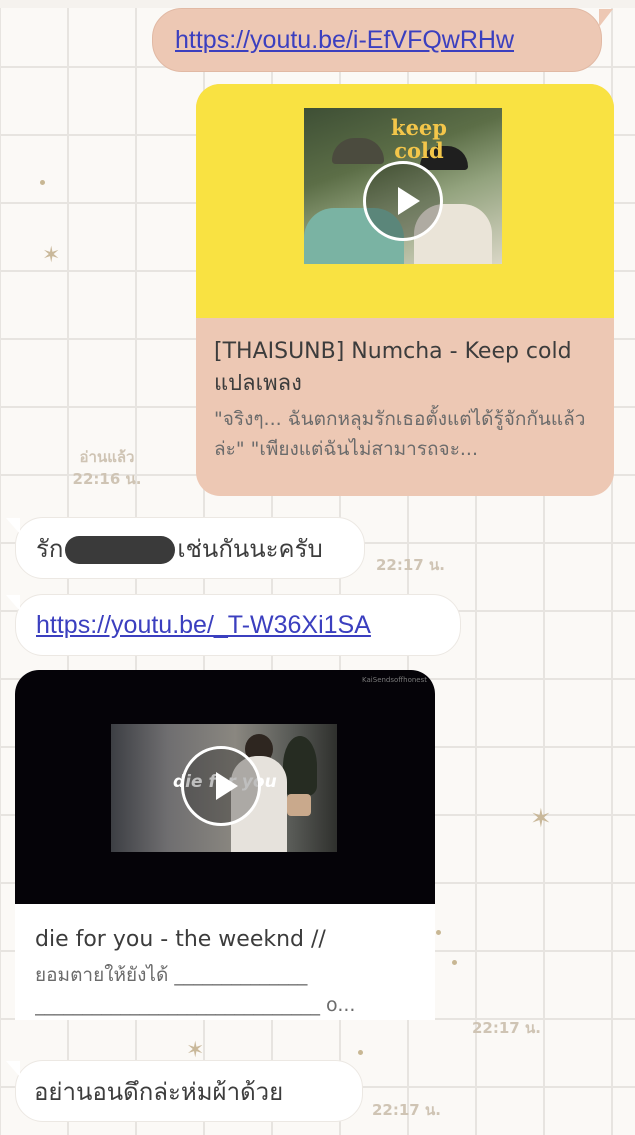  I want to click on video-preview: KaiSendsoffhonest die for you, so click(225, 787).